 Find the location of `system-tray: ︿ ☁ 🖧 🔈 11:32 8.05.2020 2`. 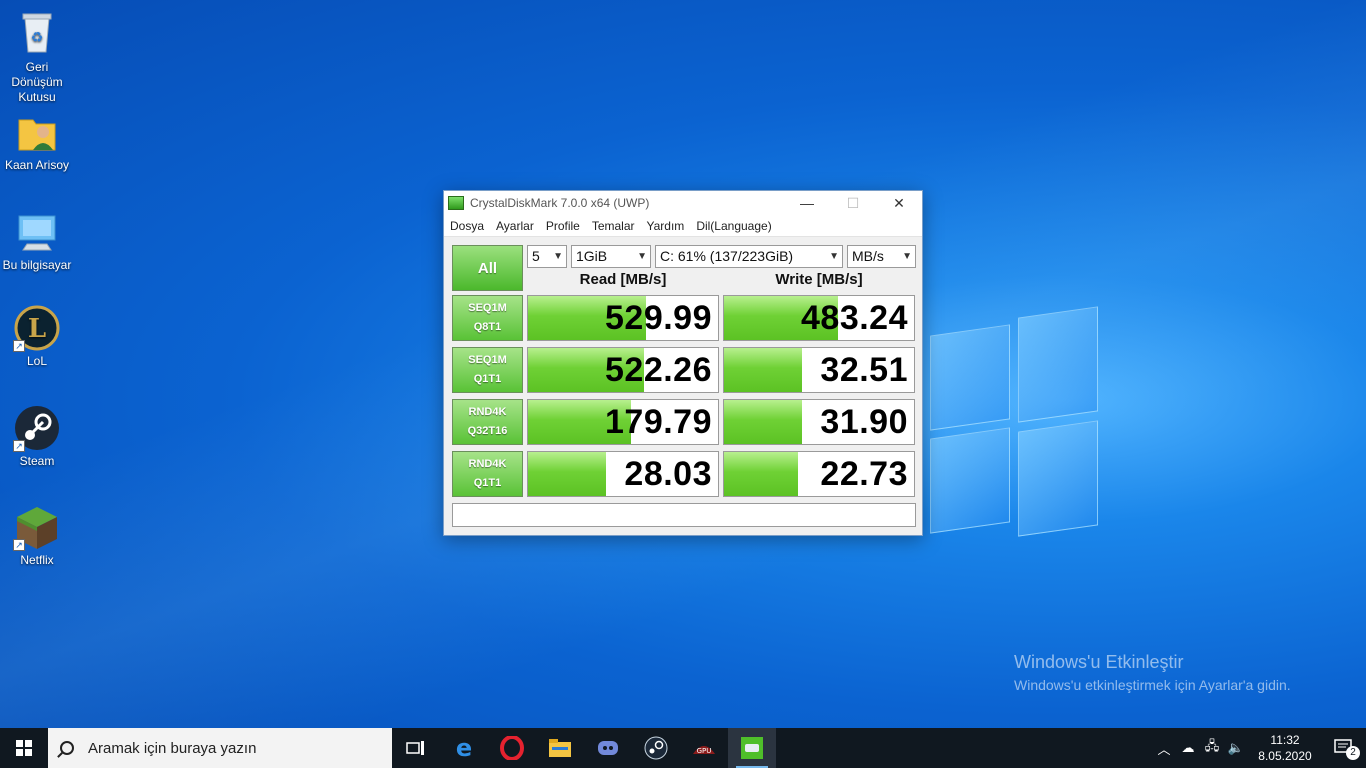

system-tray: ︿ ☁ 🖧 🔈 11:32 8.05.2020 2 is located at coordinates (1259, 748).